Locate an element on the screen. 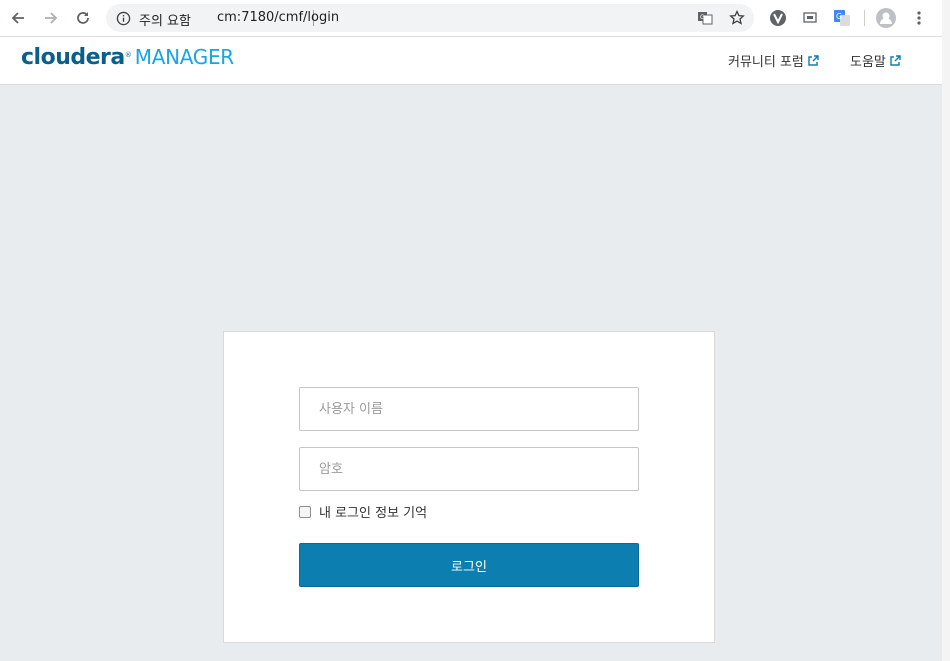 The height and width of the screenshot is (661, 950). help-link: 도움말 is located at coordinates (875, 60).